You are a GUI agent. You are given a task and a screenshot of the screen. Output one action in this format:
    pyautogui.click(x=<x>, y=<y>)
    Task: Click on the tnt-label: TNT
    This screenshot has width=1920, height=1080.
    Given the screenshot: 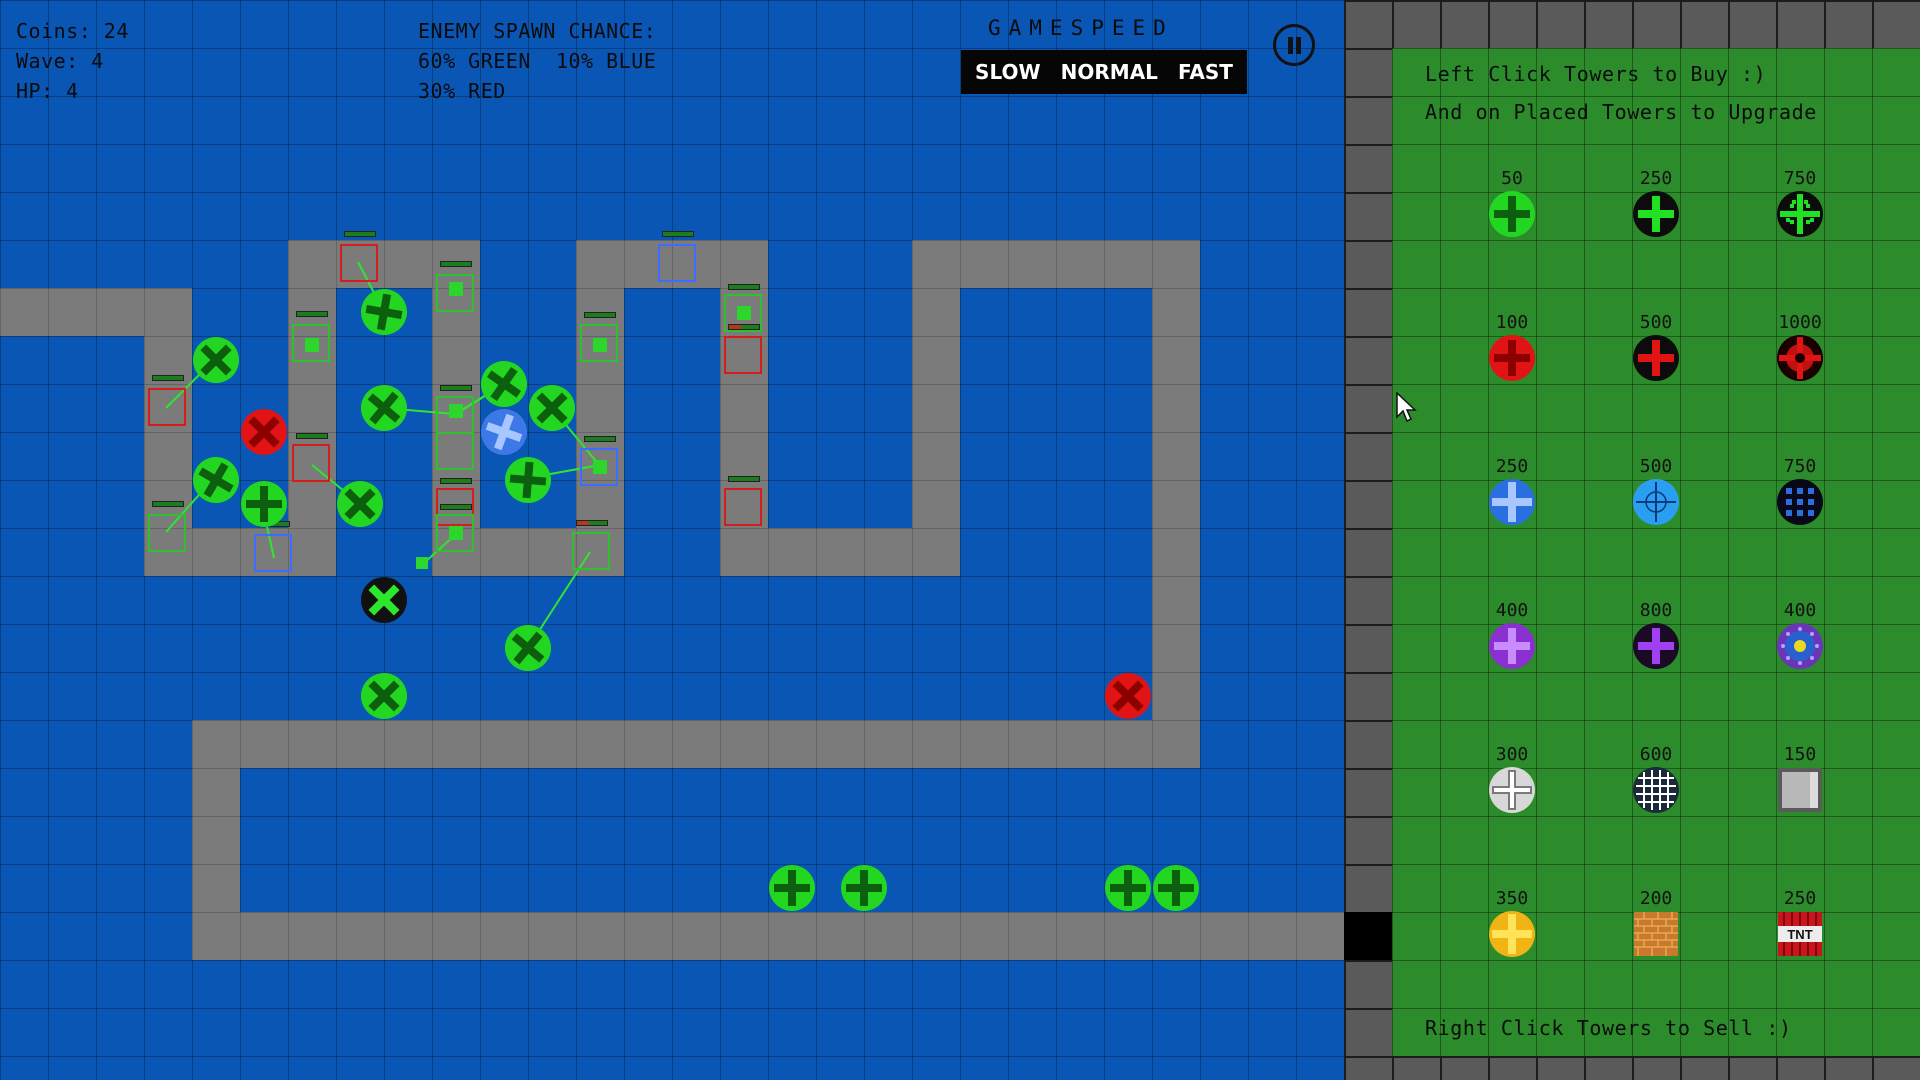 What is the action you would take?
    pyautogui.click(x=1799, y=934)
    